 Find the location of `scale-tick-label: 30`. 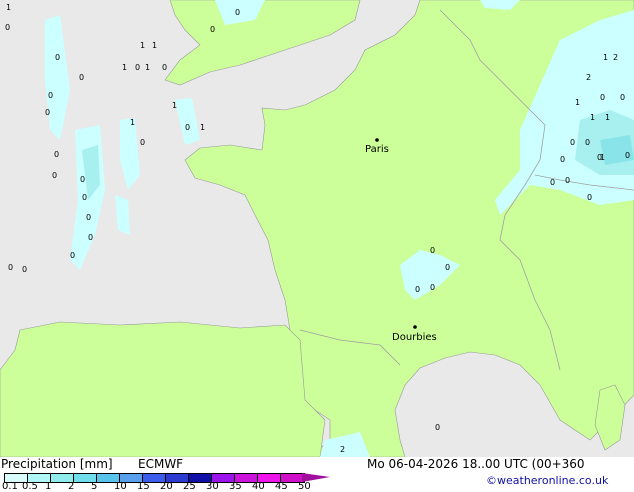

scale-tick-label: 30 is located at coordinates (212, 486).